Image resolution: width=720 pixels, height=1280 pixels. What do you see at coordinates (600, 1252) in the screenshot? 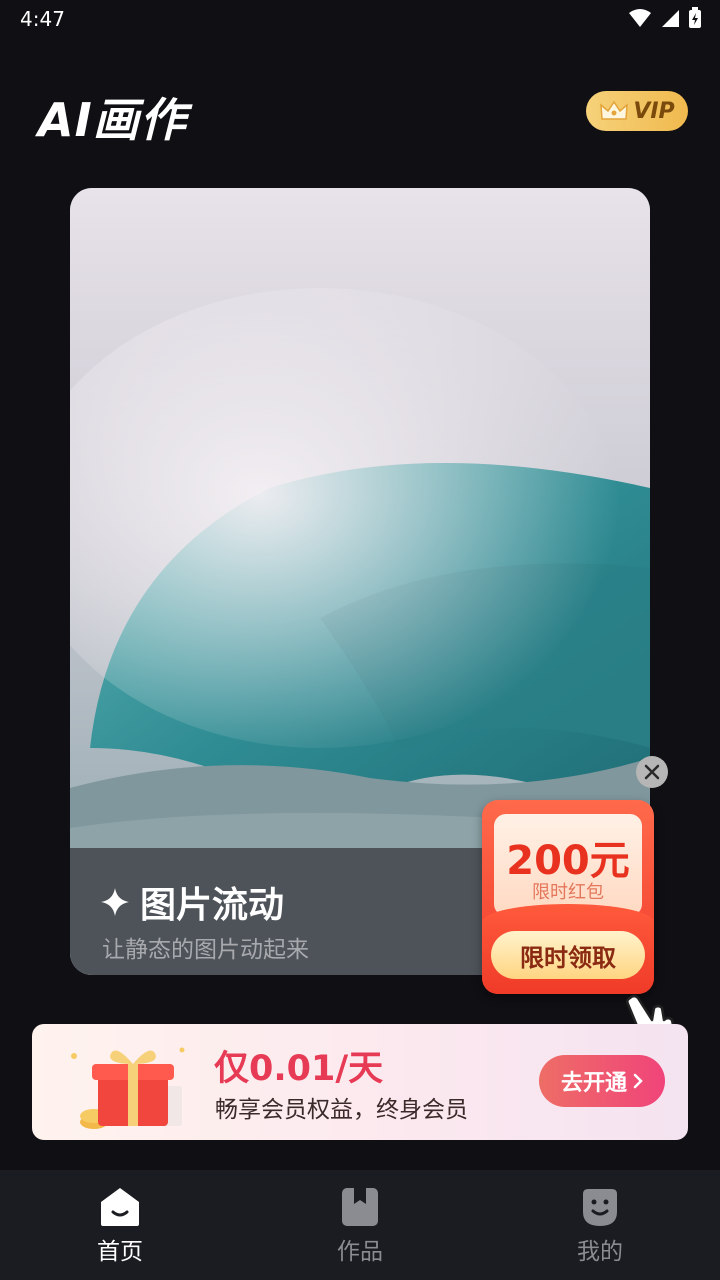
I see `tab-mine-label: 我的` at bounding box center [600, 1252].